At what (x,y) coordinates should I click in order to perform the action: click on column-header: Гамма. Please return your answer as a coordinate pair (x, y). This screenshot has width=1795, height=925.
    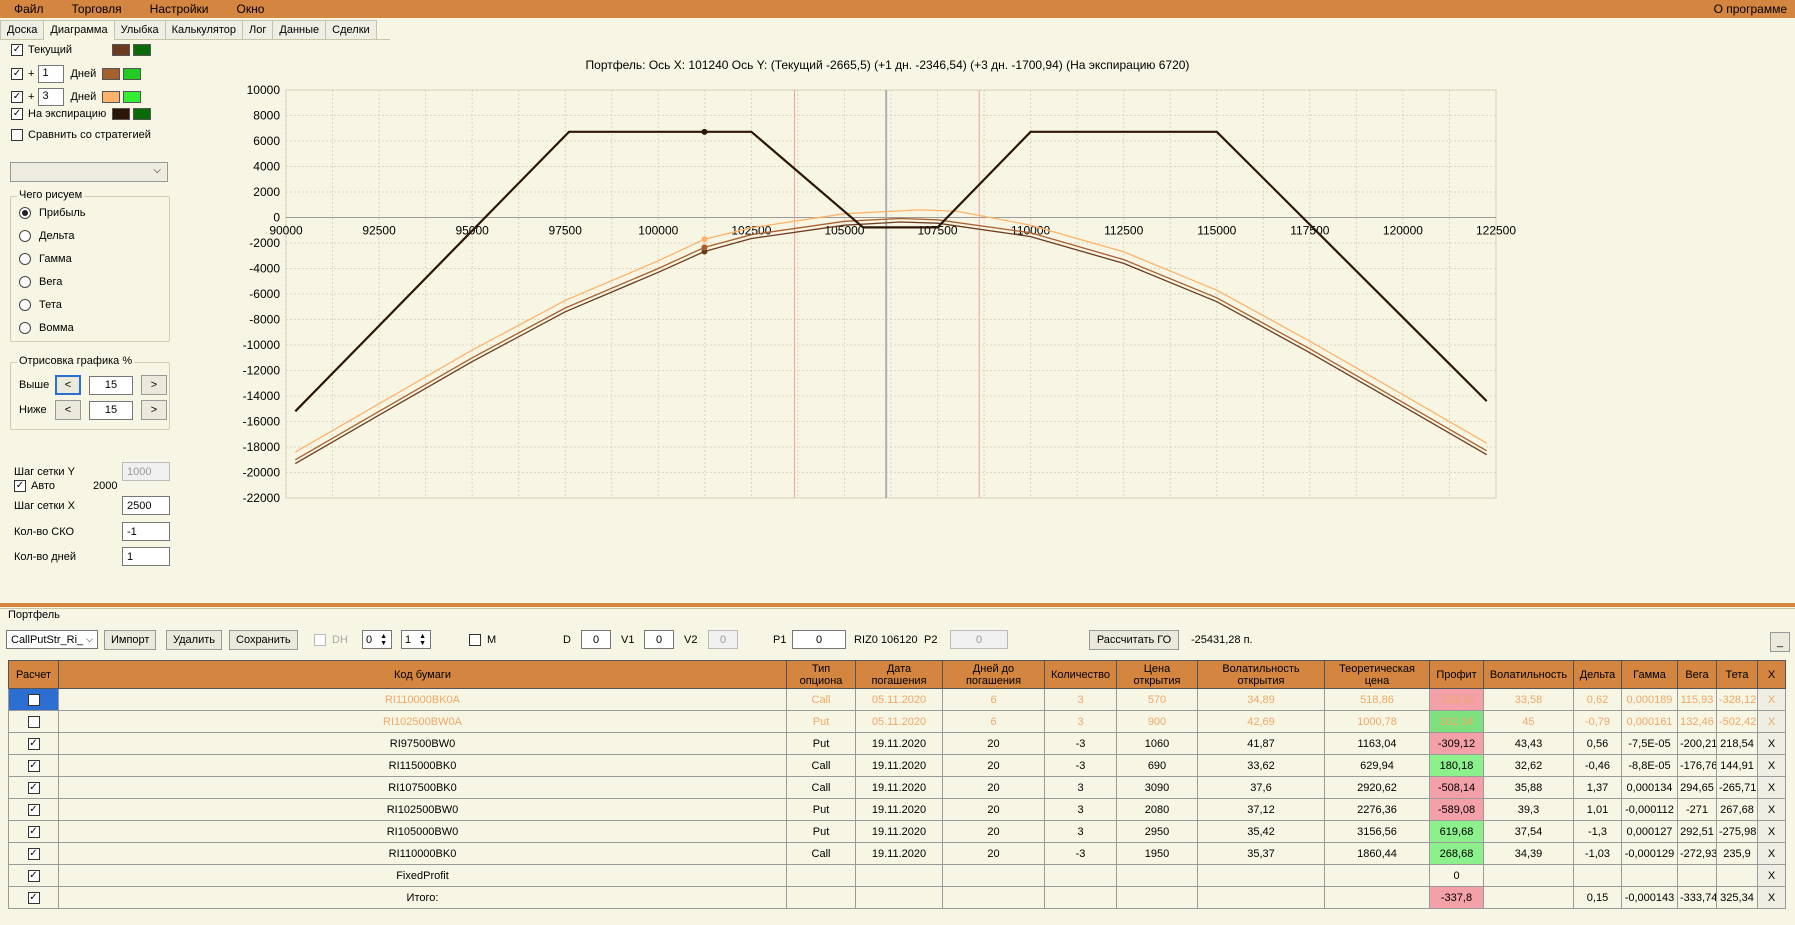
    Looking at the image, I should click on (1649, 674).